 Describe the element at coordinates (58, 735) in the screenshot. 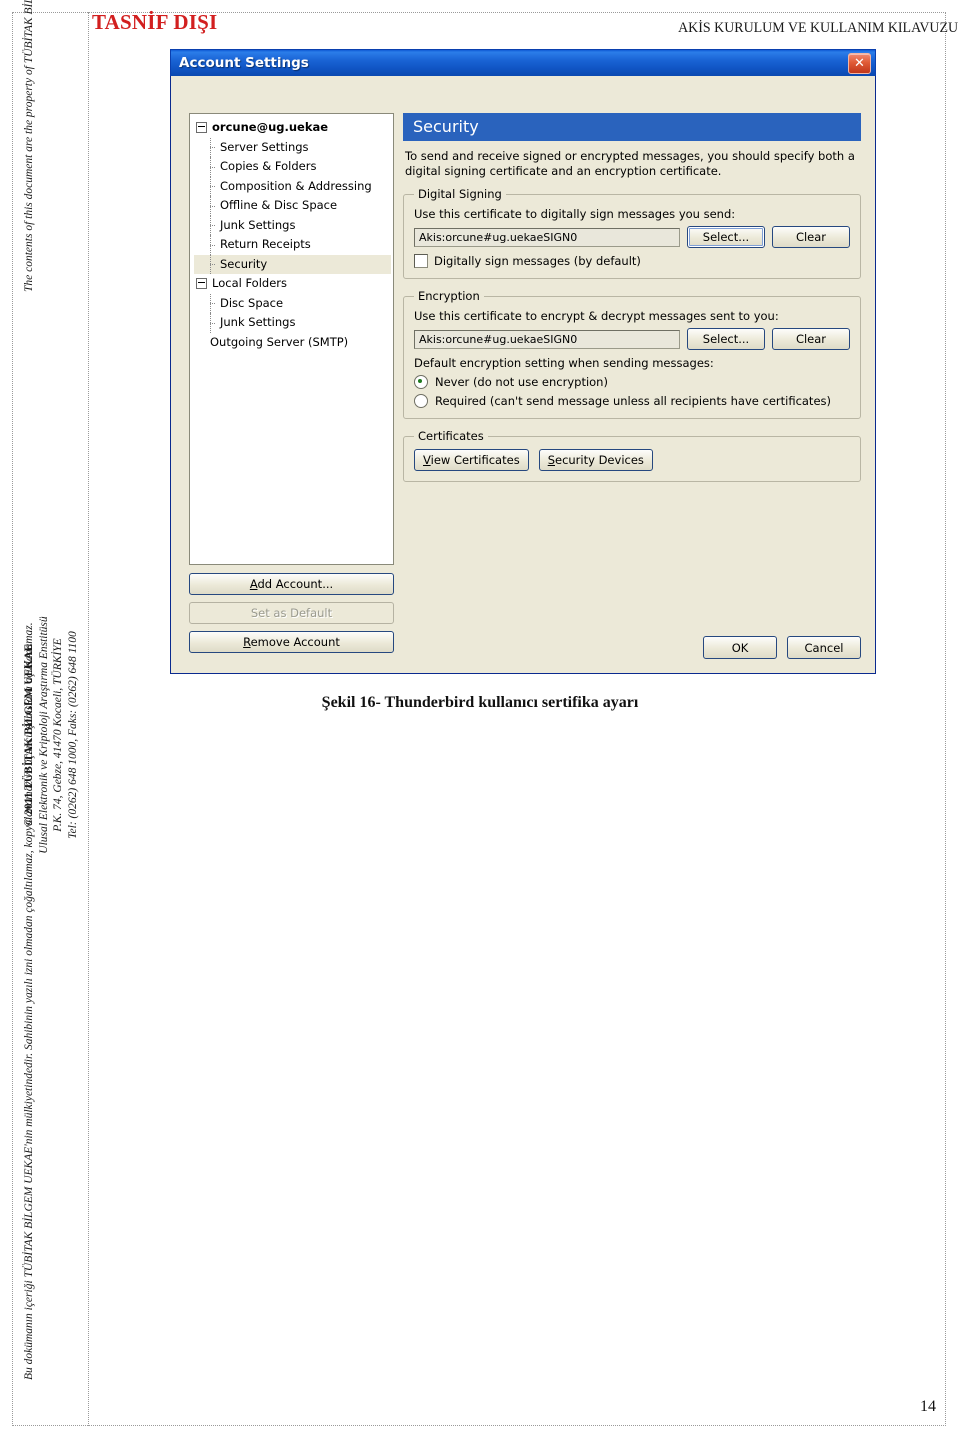

I see `address-line: P.K. 74, Gebze, 41470 Kocaeli, TÜRKİYE` at that location.